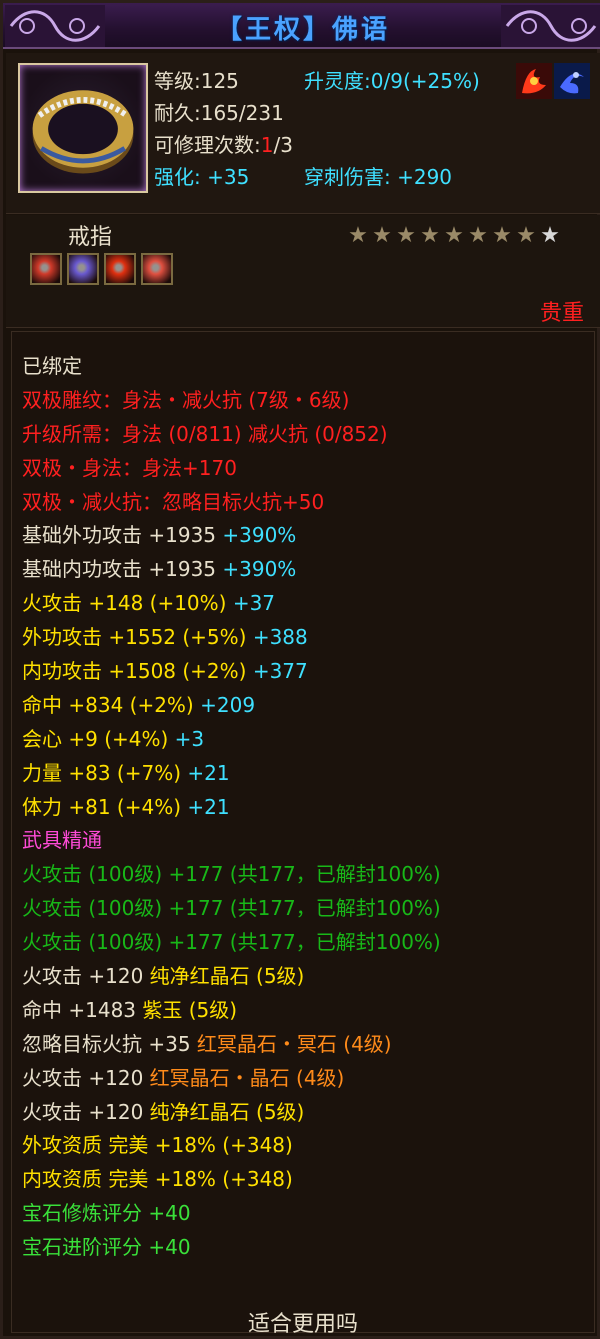 The width and height of the screenshot is (600, 1339). What do you see at coordinates (353, 81) in the screenshot?
I see `spirit-label: 升灵度:0/9` at bounding box center [353, 81].